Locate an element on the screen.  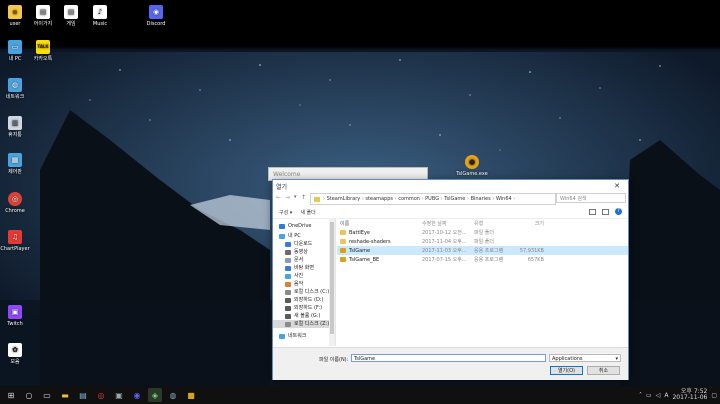
desktop-icon-label: 휴지통 is located at coordinates (15, 135).